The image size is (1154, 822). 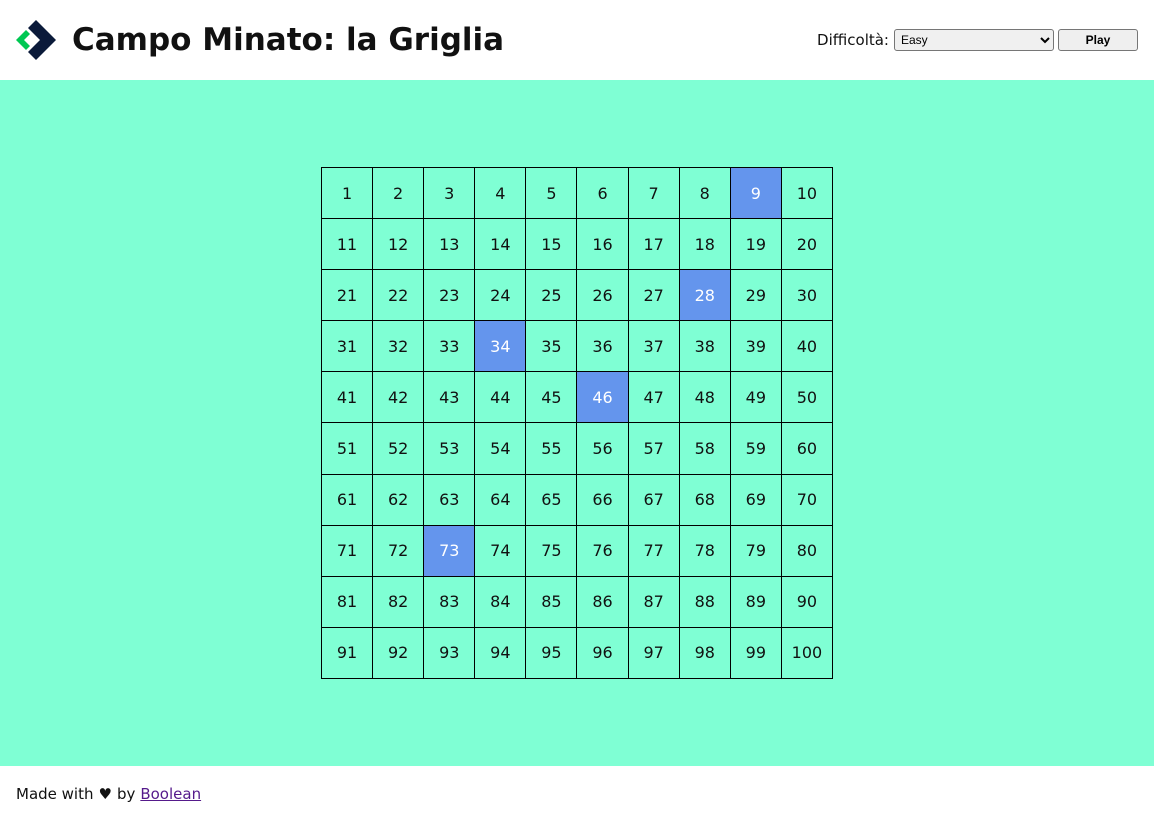 I want to click on grid-cell: 23, so click(x=450, y=296).